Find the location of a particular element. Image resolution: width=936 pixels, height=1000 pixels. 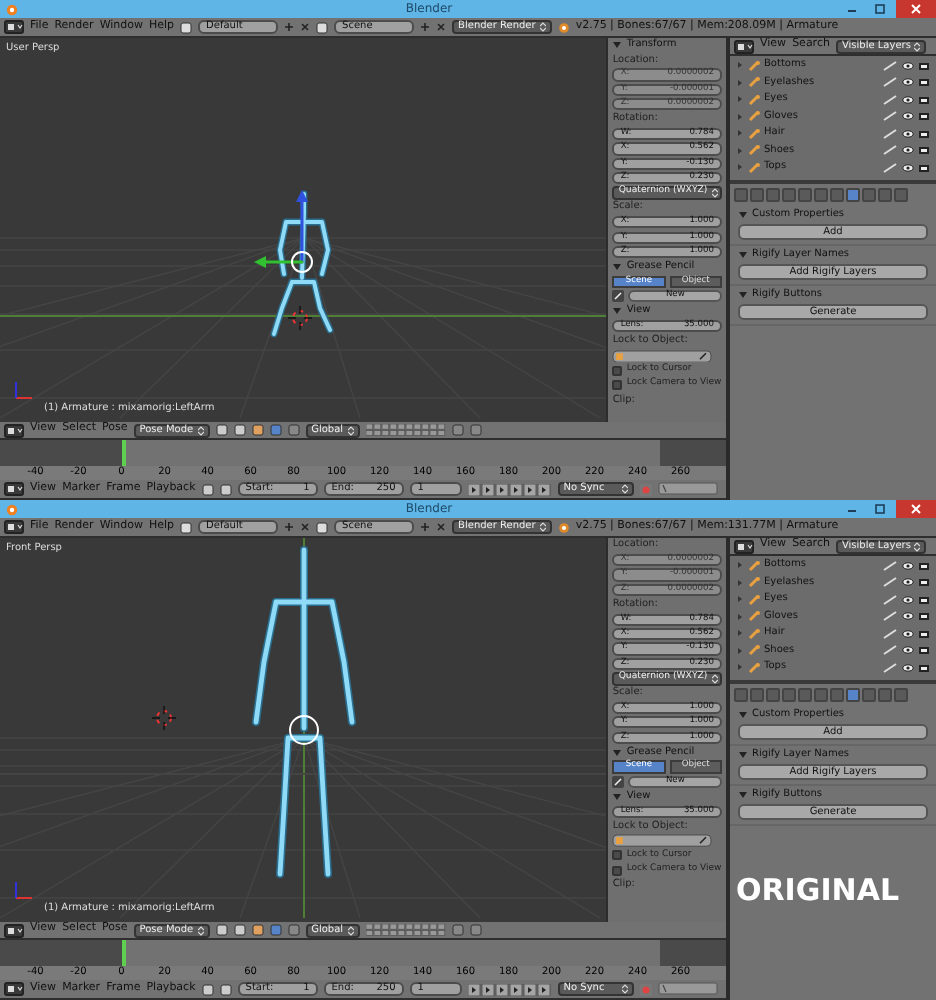

app-logo-icon is located at coordinates (11, 509).